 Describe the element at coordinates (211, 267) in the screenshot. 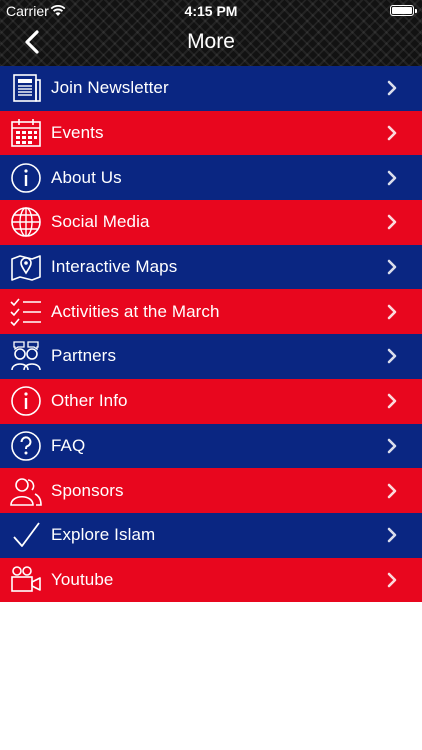

I see `menu-item-interactive-maps: Interactive Maps` at that location.